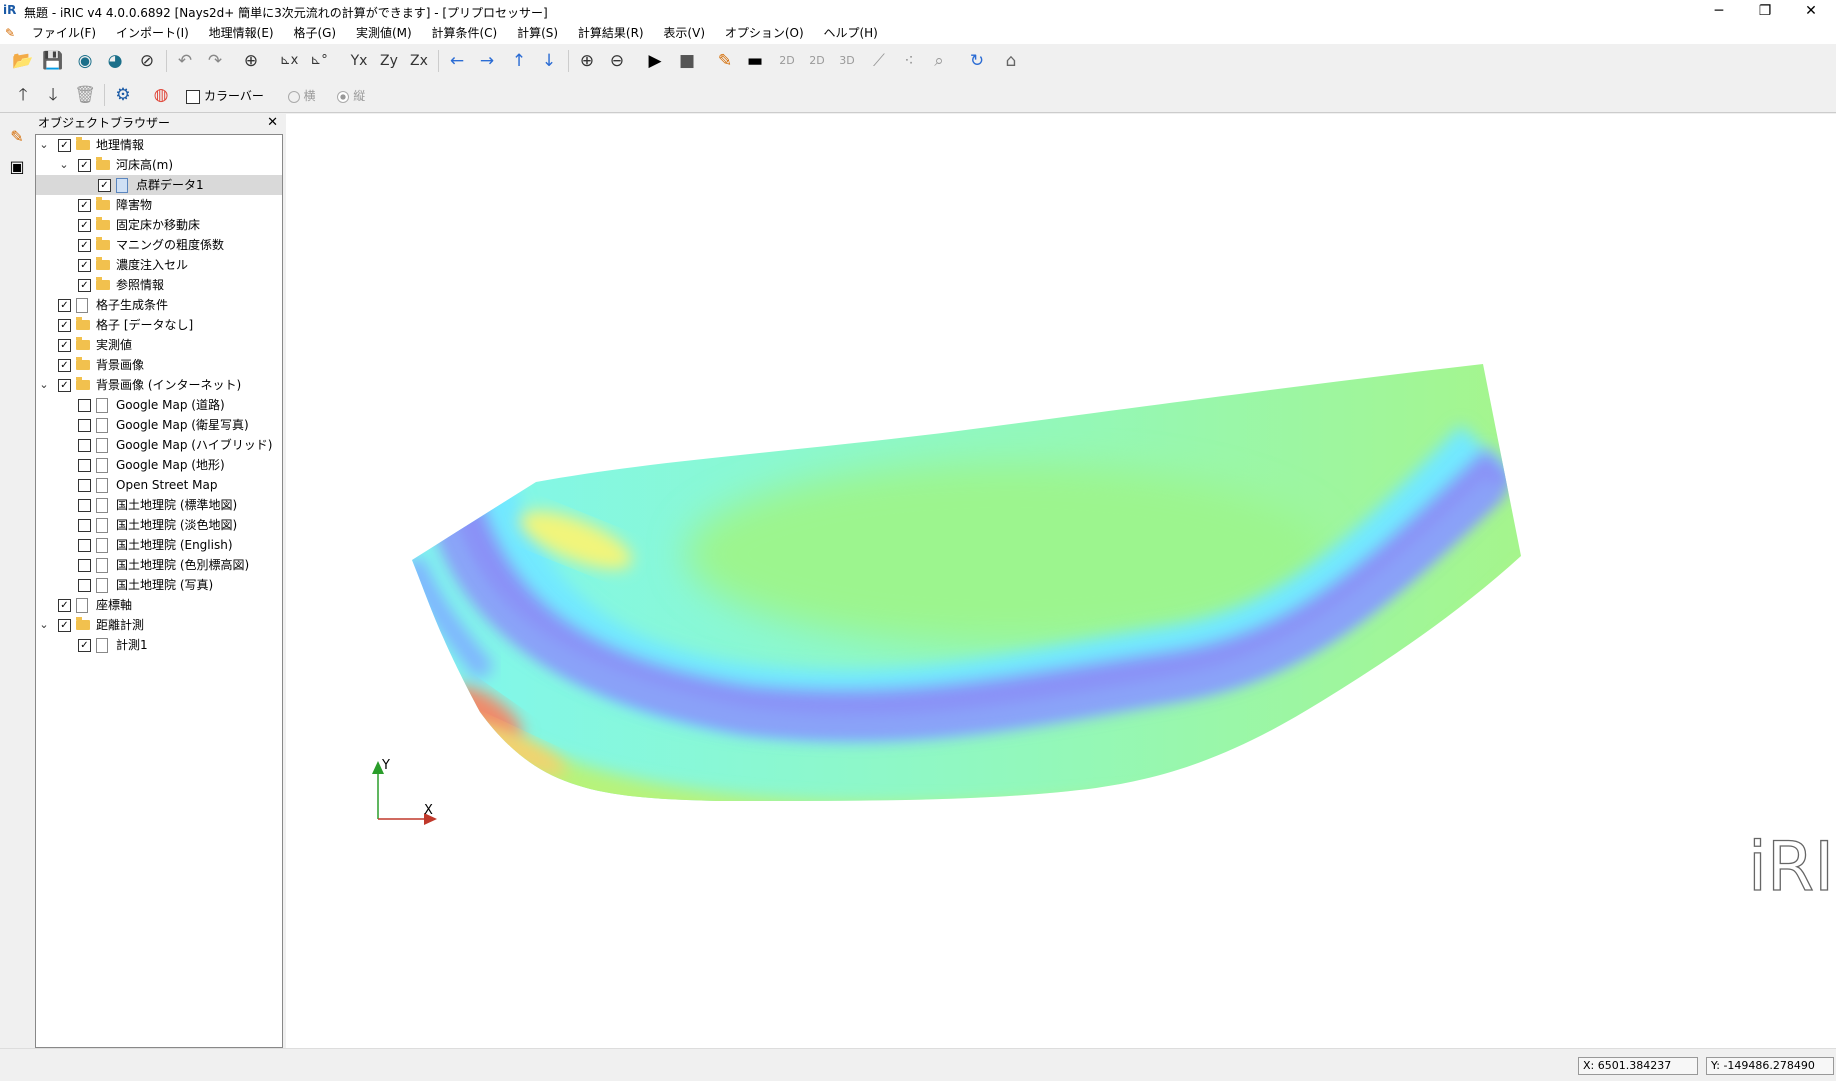 This screenshot has width=1836, height=1081. What do you see at coordinates (314, 33) in the screenshot?
I see `menu-grid: 格子(G)` at bounding box center [314, 33].